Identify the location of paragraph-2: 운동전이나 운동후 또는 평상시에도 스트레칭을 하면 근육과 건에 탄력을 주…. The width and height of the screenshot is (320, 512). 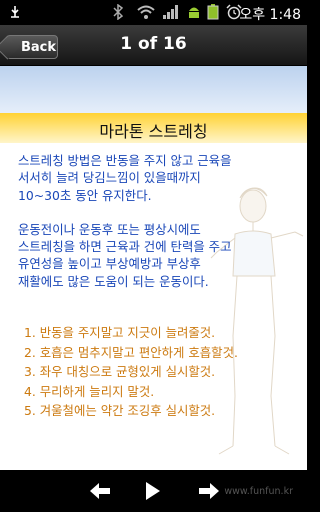
(125, 255).